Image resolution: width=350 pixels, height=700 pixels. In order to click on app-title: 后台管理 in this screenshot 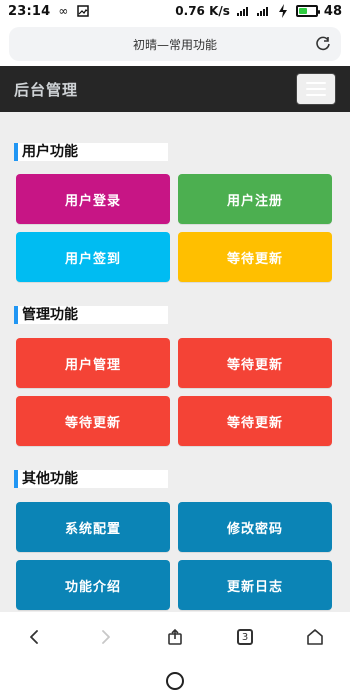, I will do `click(46, 89)`.